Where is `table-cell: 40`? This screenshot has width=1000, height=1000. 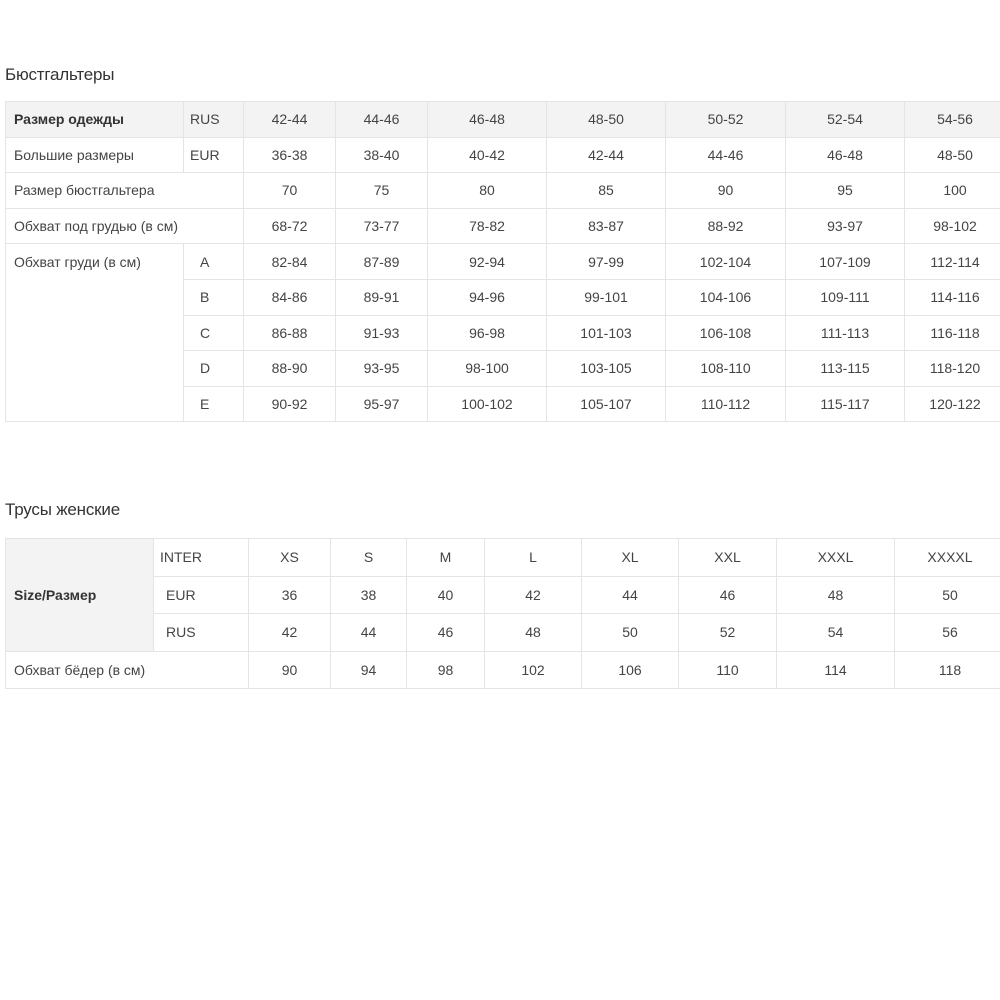 table-cell: 40 is located at coordinates (445, 594).